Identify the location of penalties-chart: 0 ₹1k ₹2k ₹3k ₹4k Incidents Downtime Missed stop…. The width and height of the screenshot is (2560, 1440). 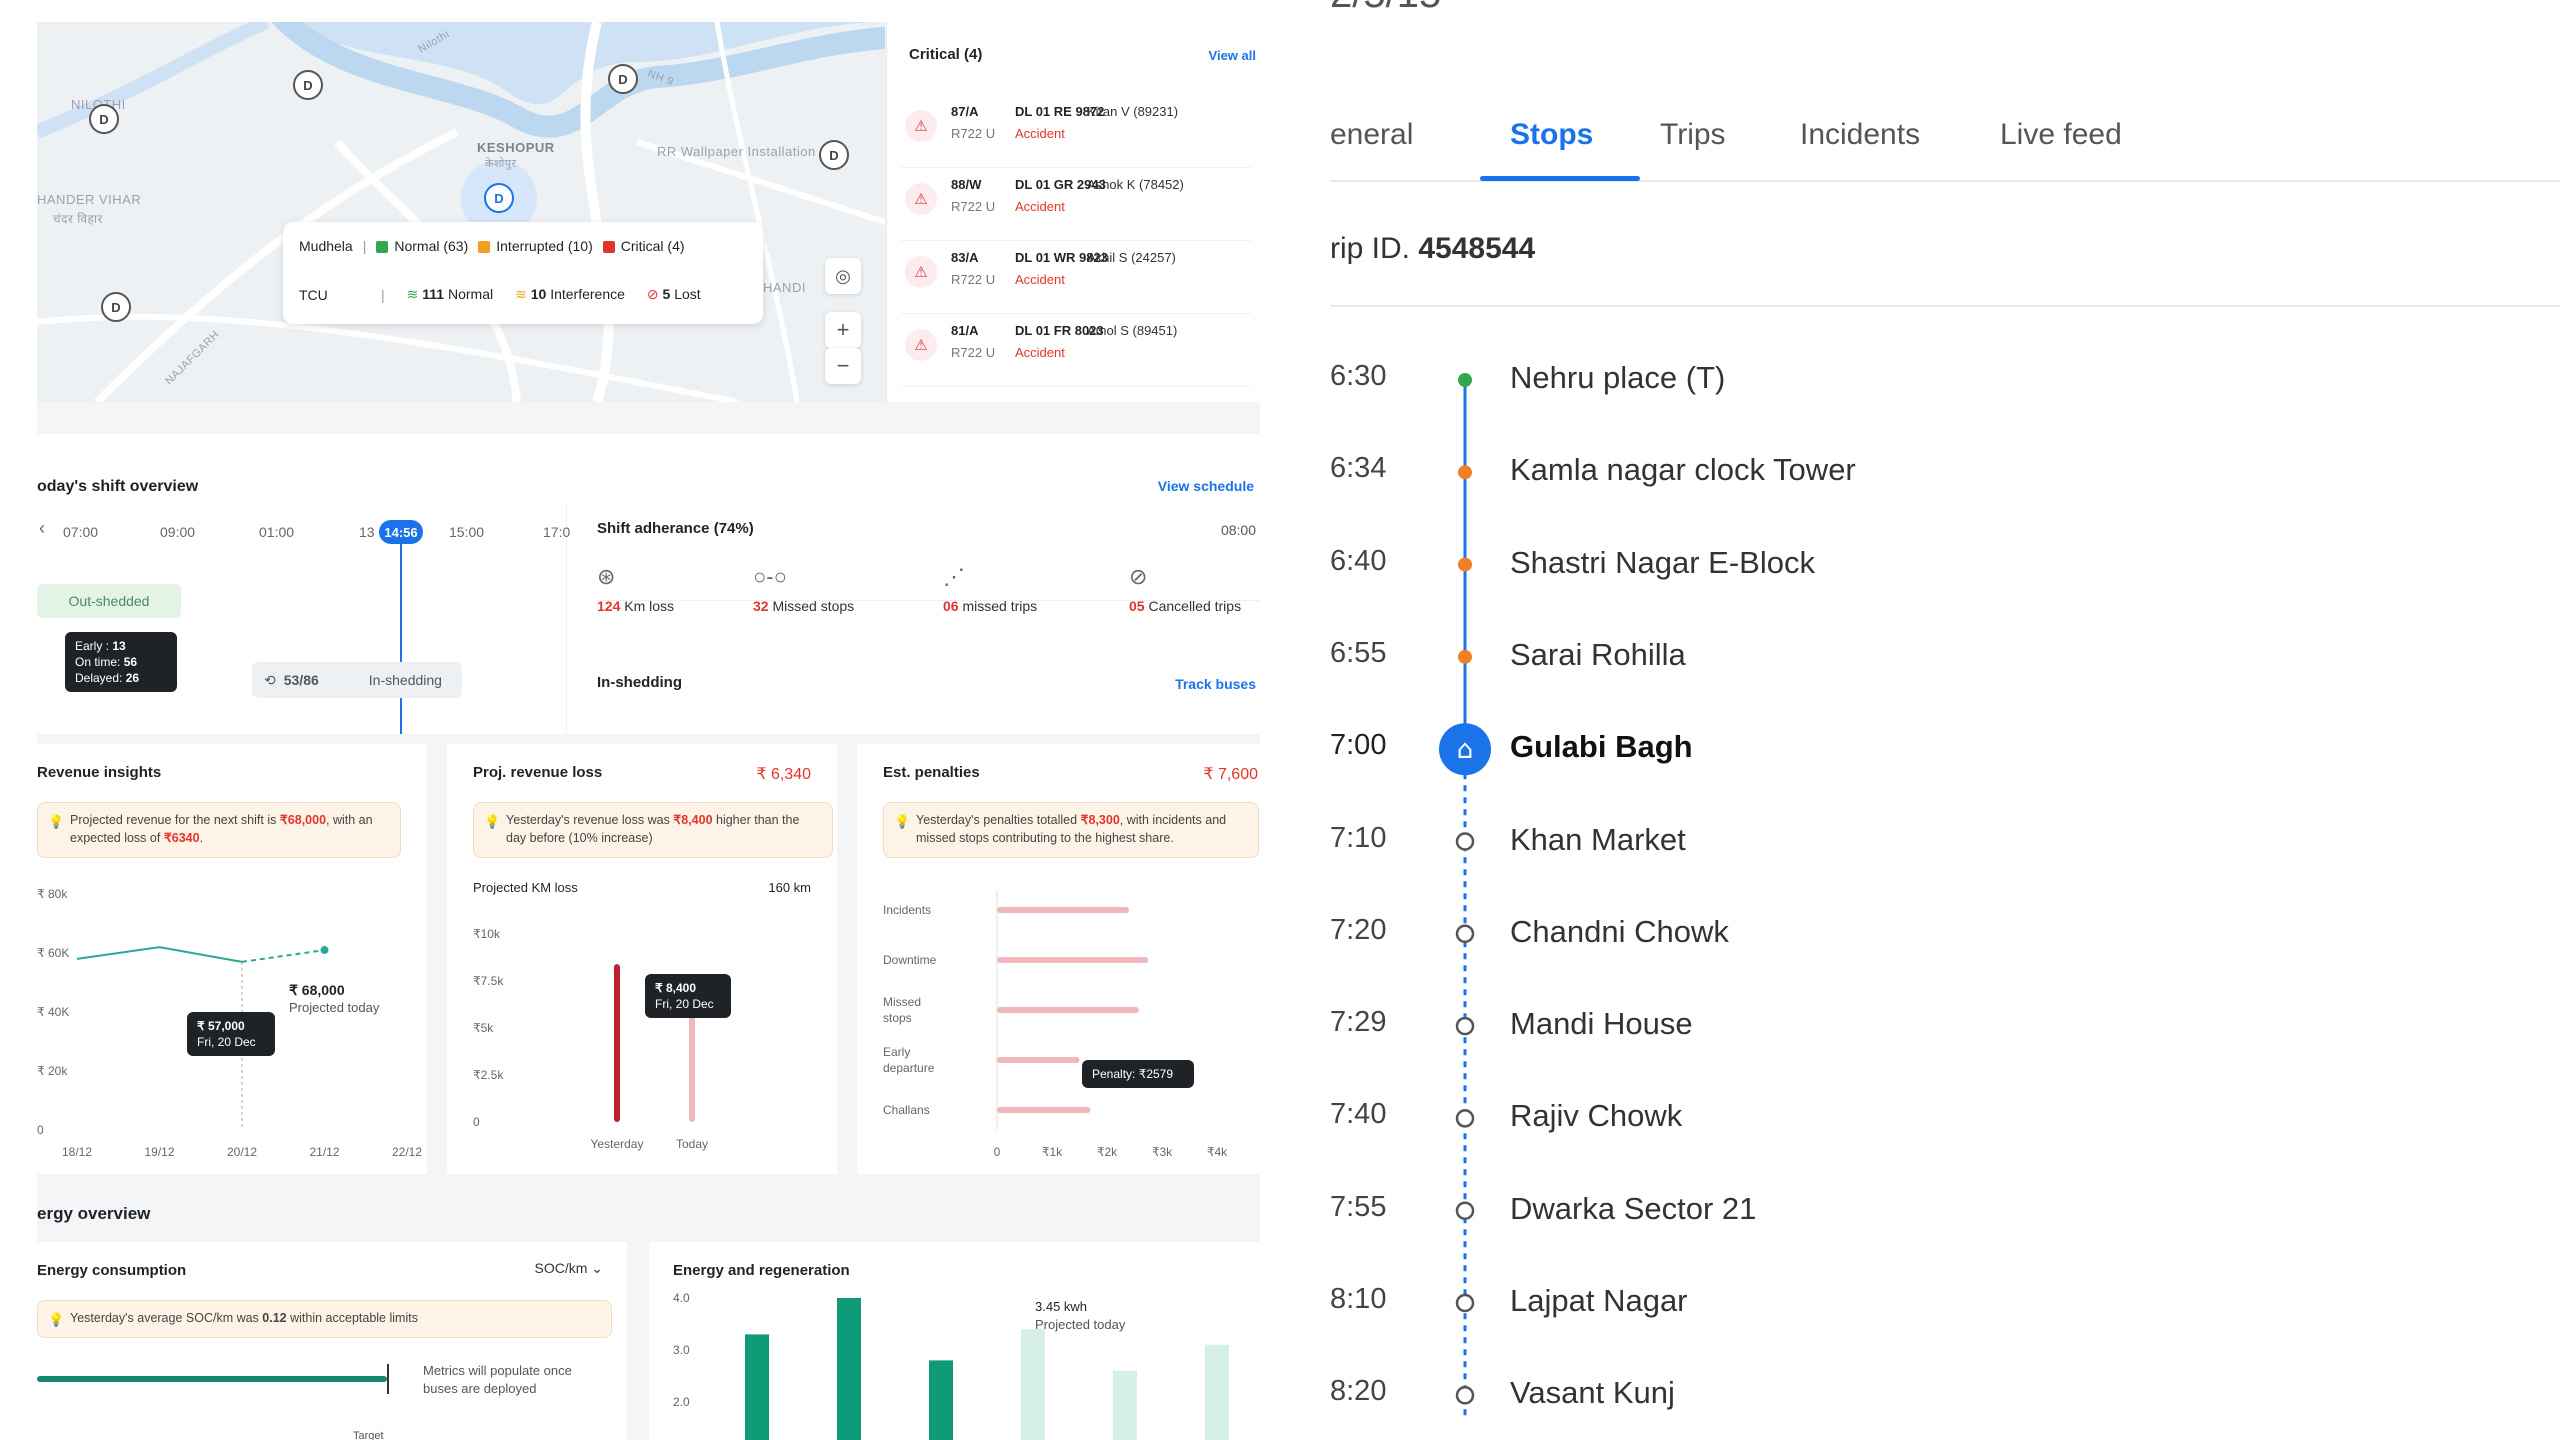
(1058, 1024).